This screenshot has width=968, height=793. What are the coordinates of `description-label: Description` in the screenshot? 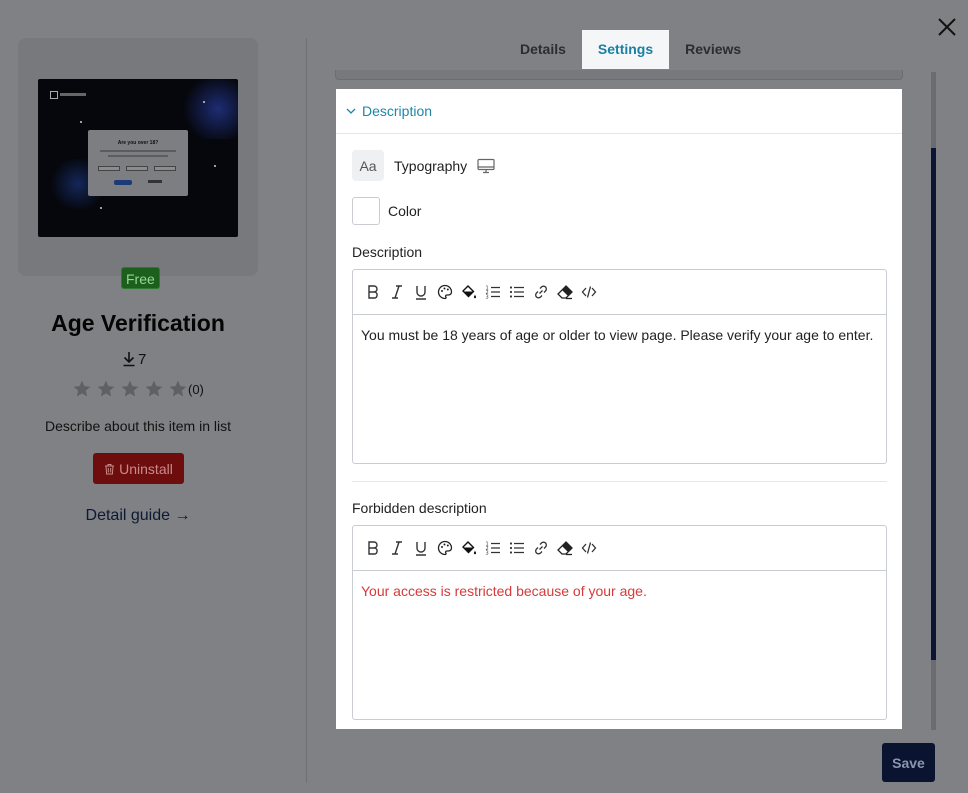 It's located at (387, 252).